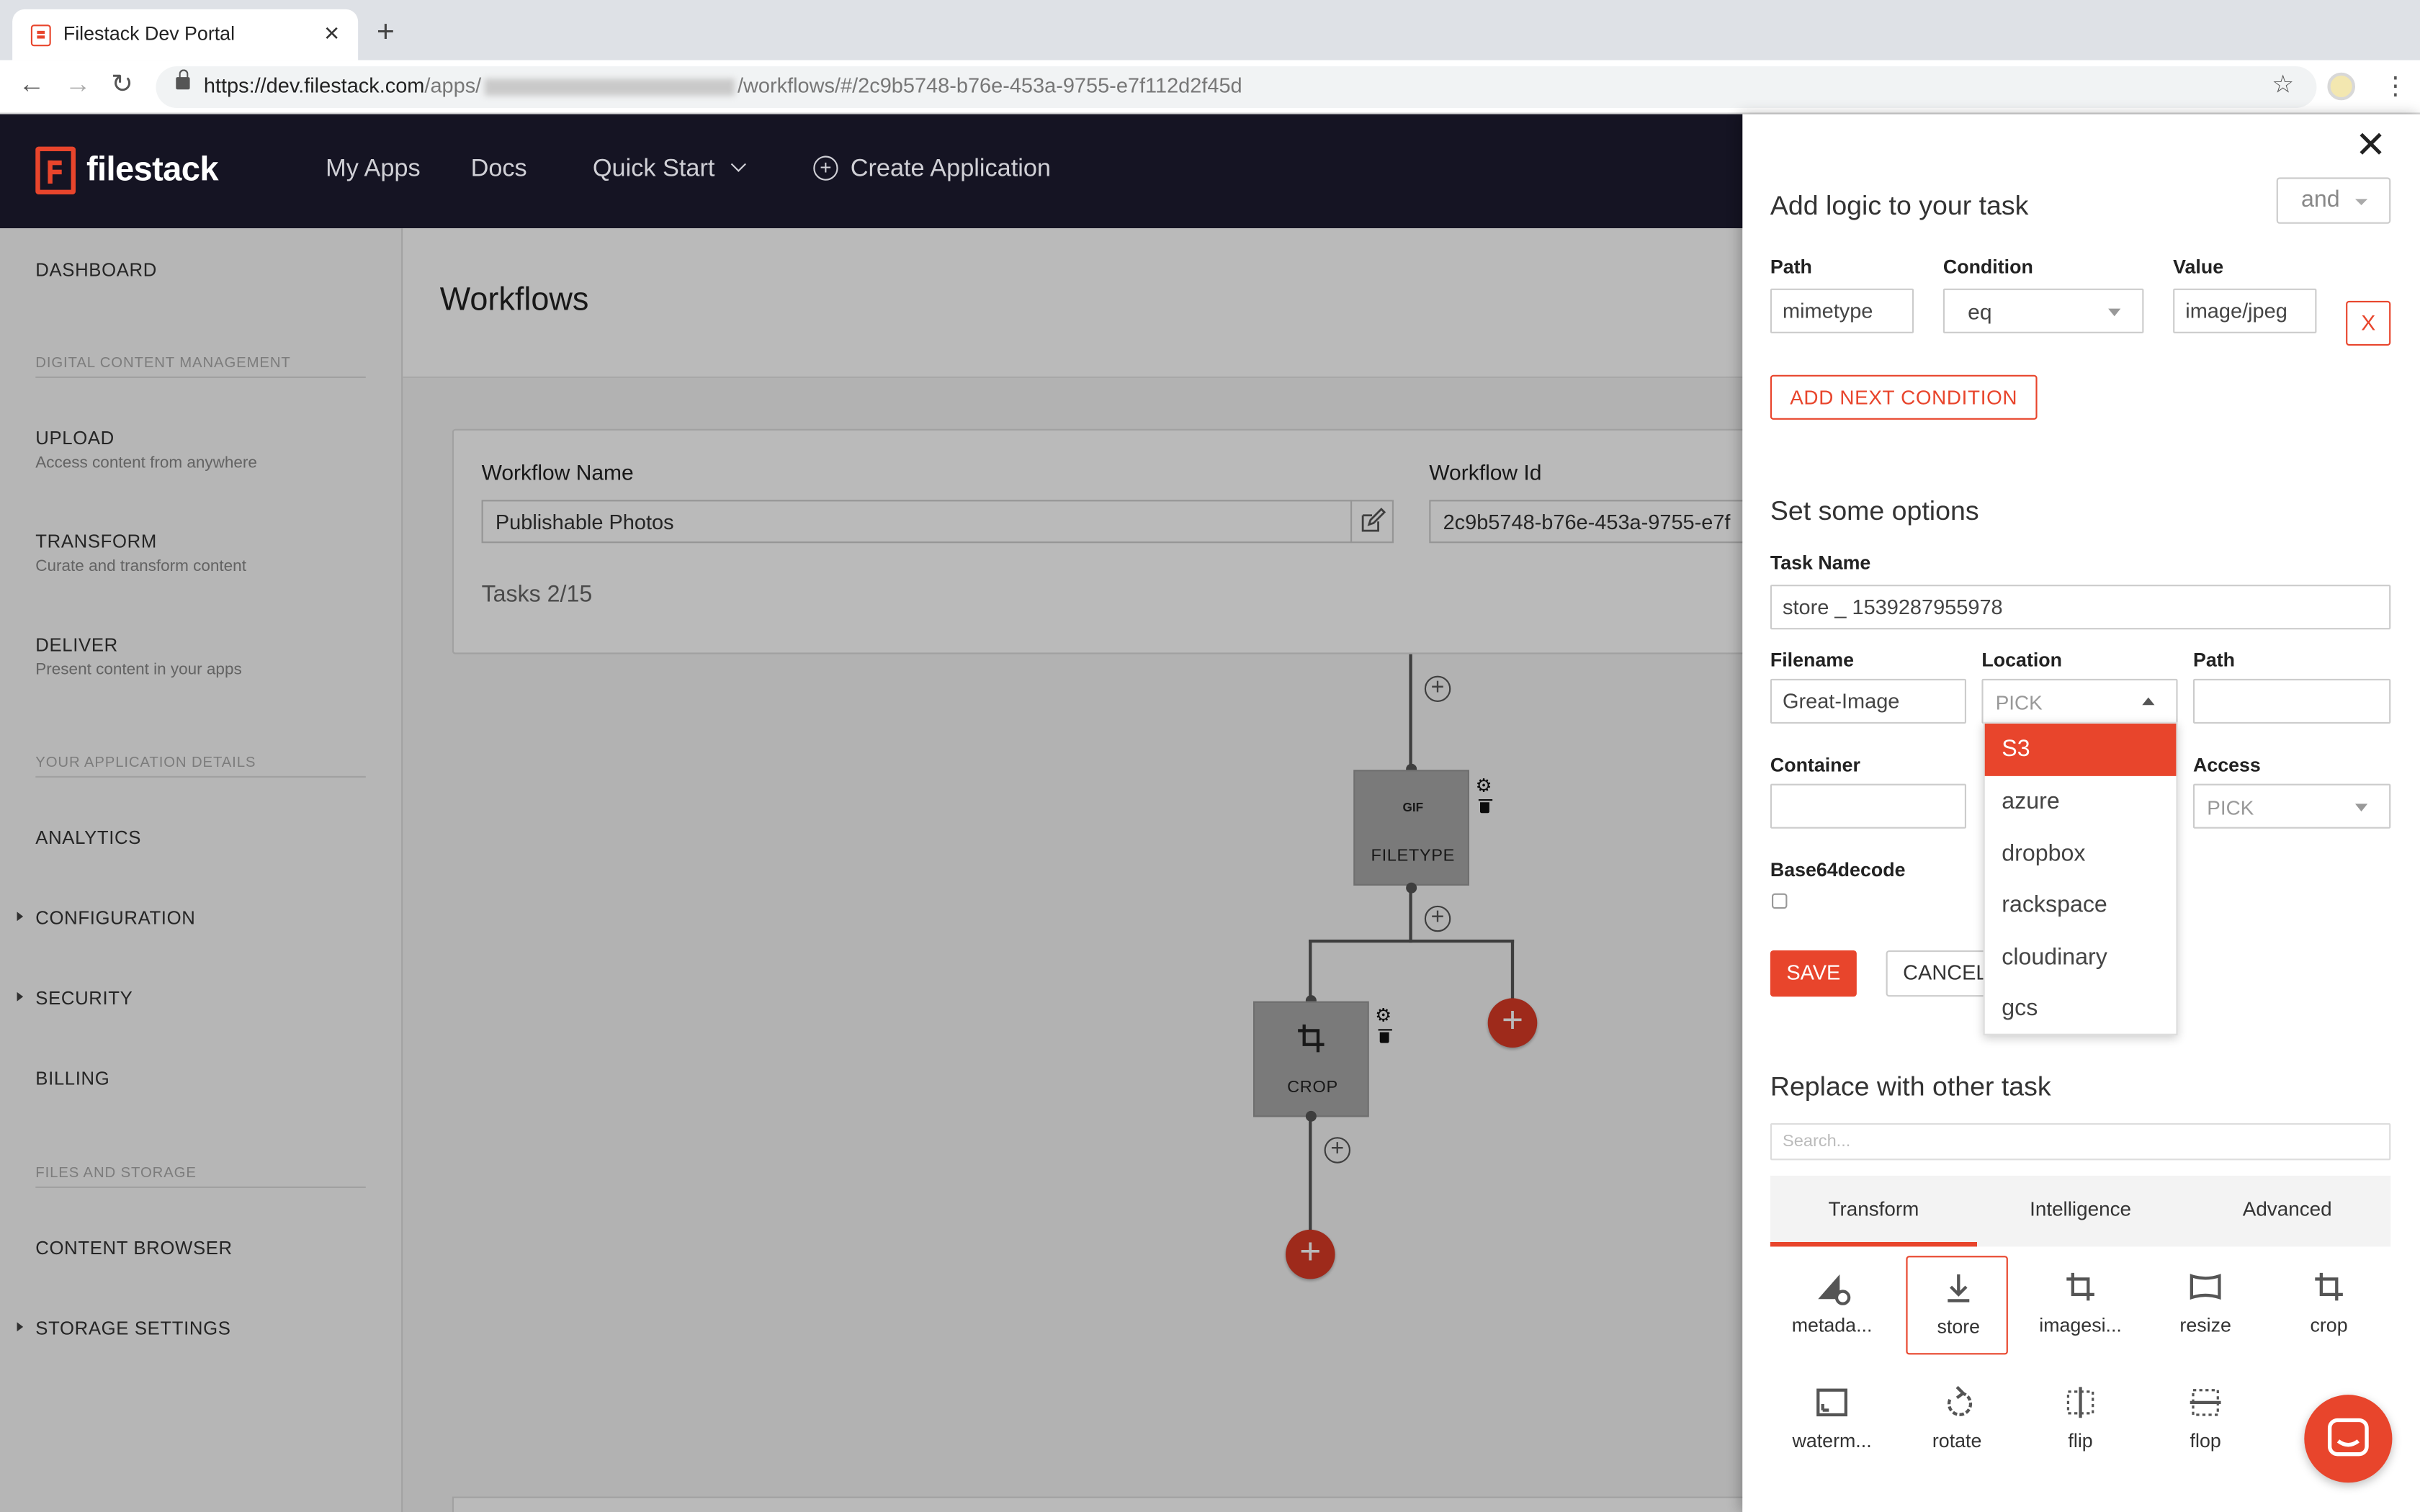 This screenshot has height=1512, width=2420. What do you see at coordinates (1957, 1305) in the screenshot?
I see `task-tile-store: store` at bounding box center [1957, 1305].